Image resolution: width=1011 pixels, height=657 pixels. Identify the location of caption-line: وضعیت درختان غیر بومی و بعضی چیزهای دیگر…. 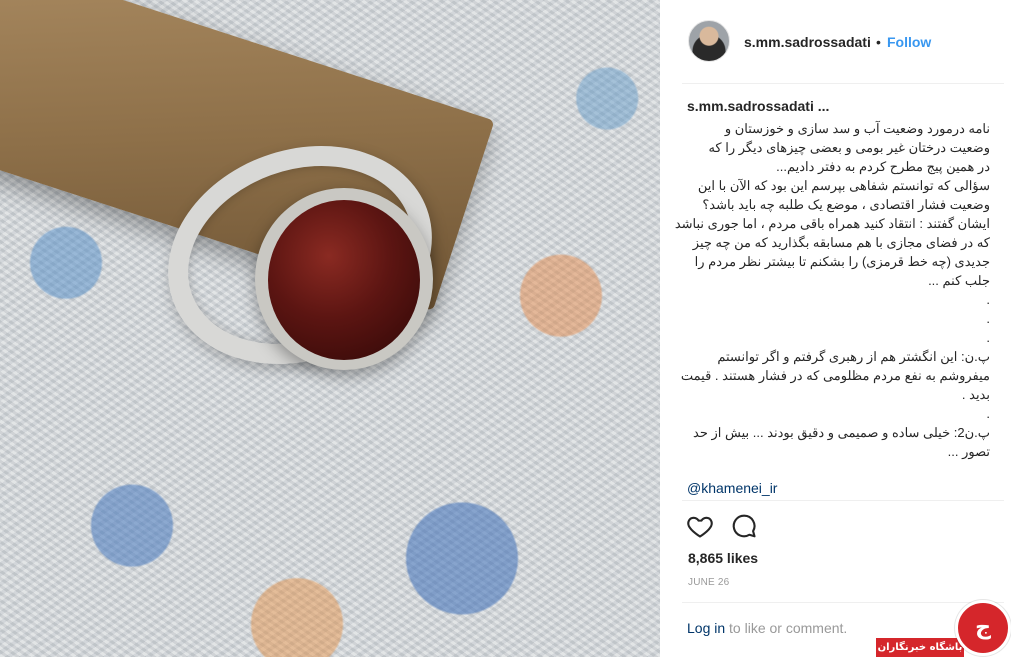
(849, 147).